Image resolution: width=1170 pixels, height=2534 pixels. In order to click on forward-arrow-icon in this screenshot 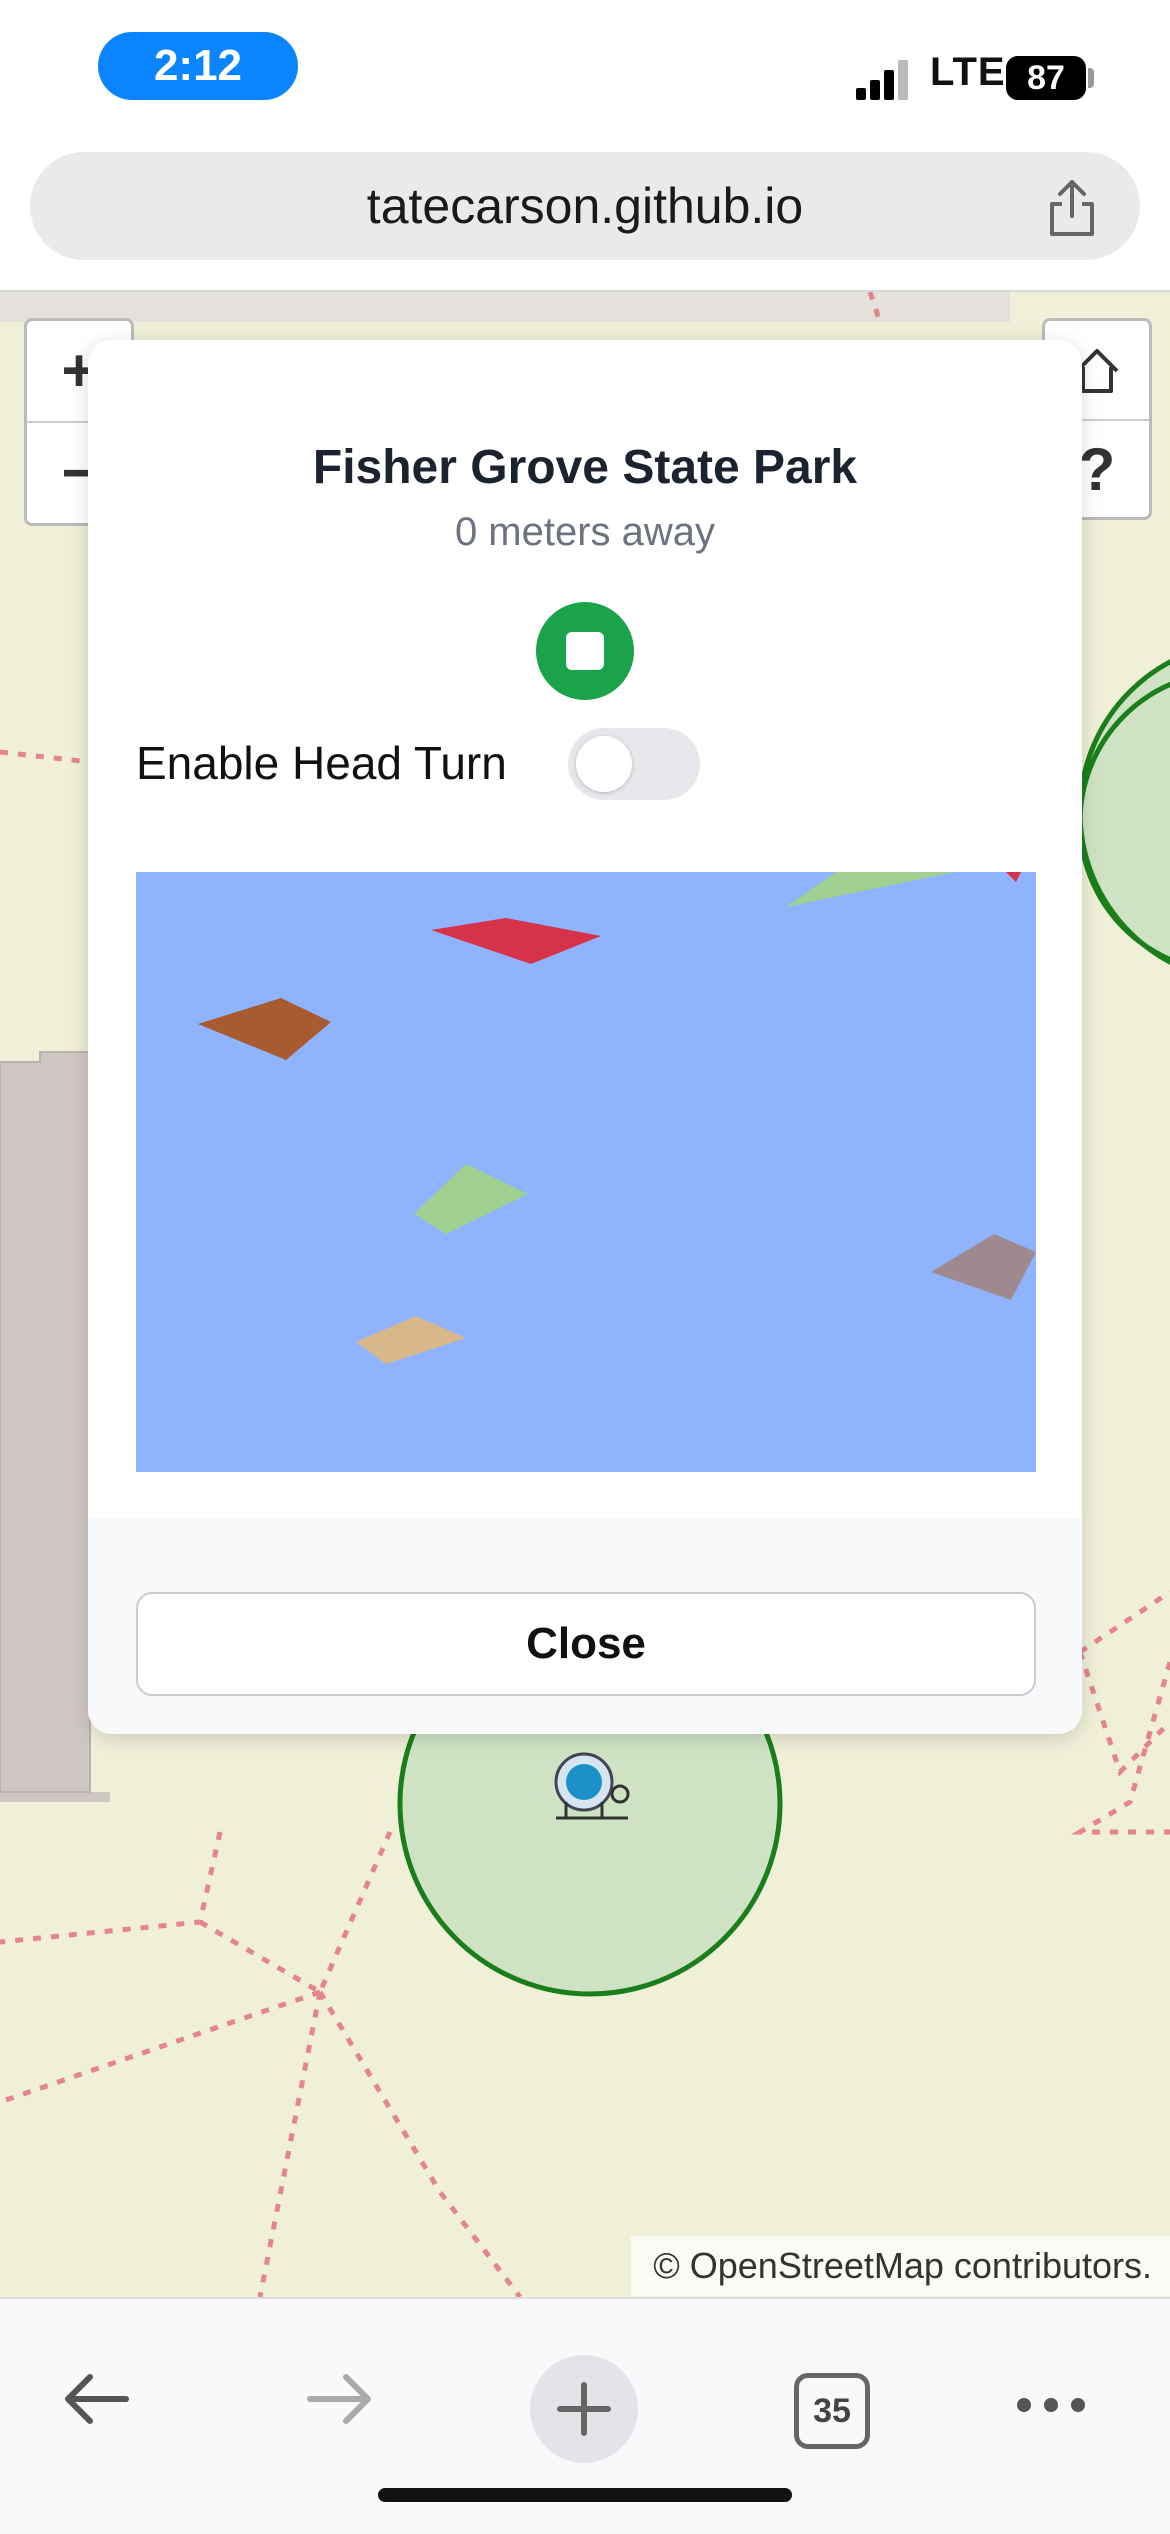, I will do `click(340, 2399)`.